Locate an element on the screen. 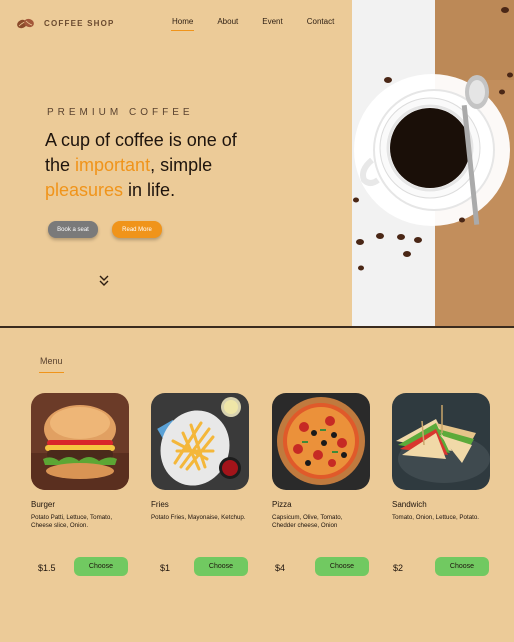 The image size is (514, 642). brand-logo: COFFEE SHOP is located at coordinates (65, 23).